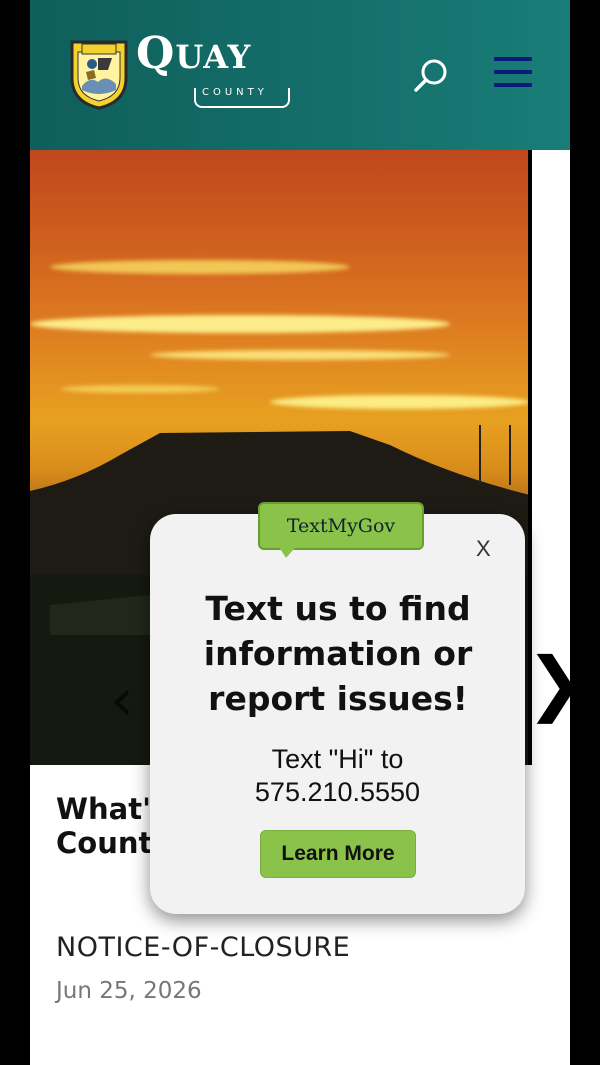 The width and height of the screenshot is (600, 1065). What do you see at coordinates (129, 991) in the screenshot?
I see `post-date: Jun 25, 2026` at bounding box center [129, 991].